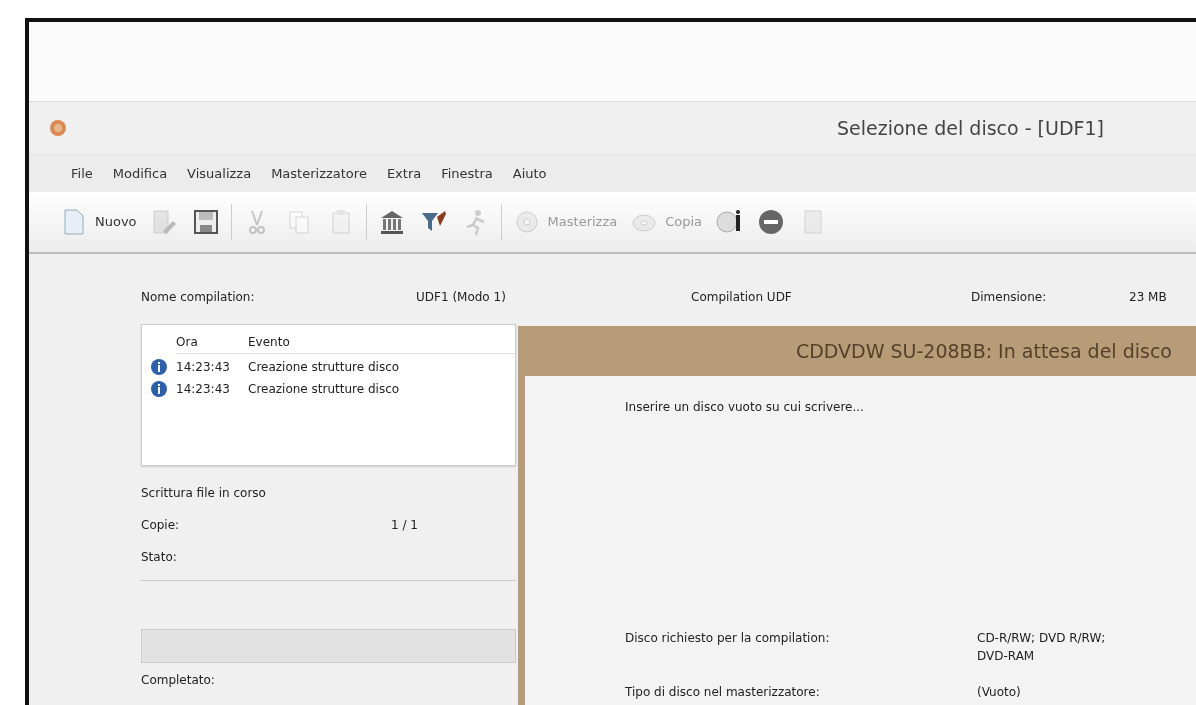  Describe the element at coordinates (178, 680) in the screenshot. I see `completed-label: Completato:` at that location.